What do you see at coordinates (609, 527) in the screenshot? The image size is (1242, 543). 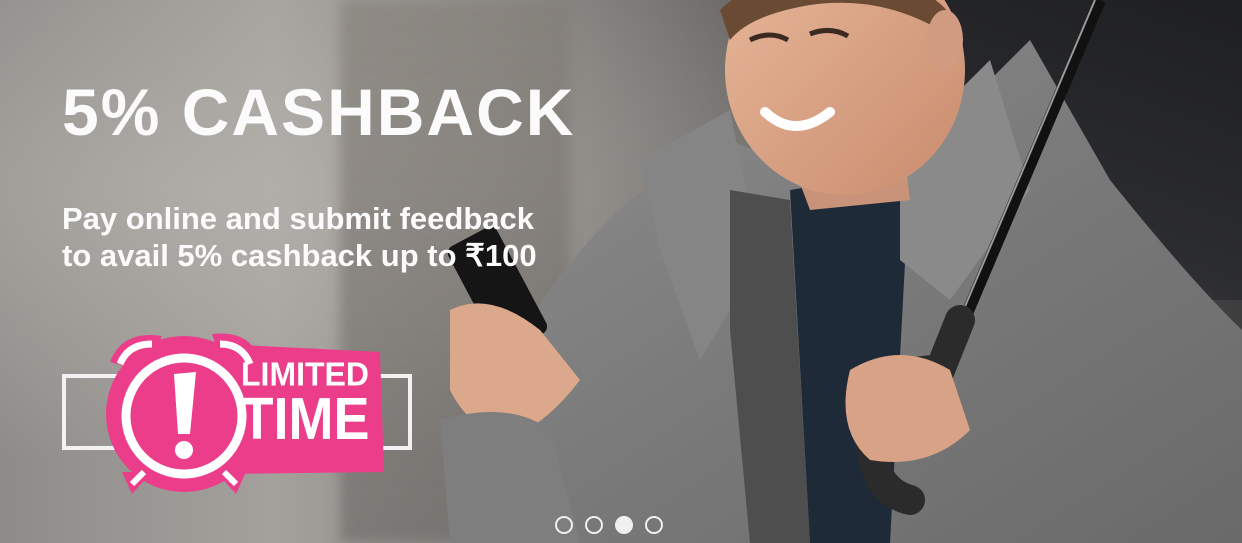 I see `carousel-indicators` at bounding box center [609, 527].